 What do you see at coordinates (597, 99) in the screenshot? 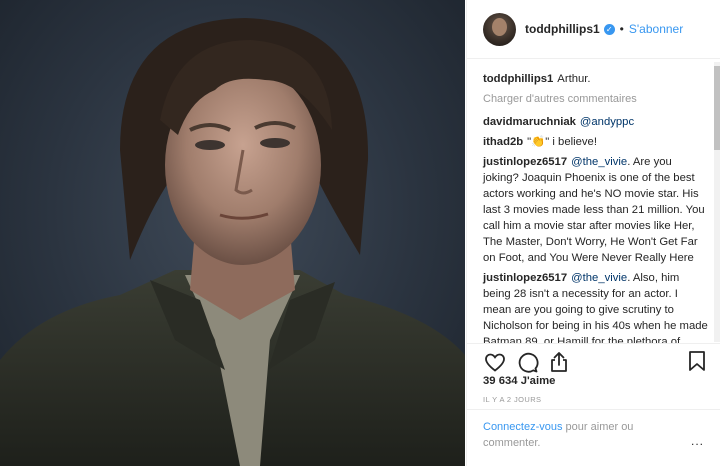
I see `load-more-comments-link: Charger d'autres commentaires` at bounding box center [597, 99].